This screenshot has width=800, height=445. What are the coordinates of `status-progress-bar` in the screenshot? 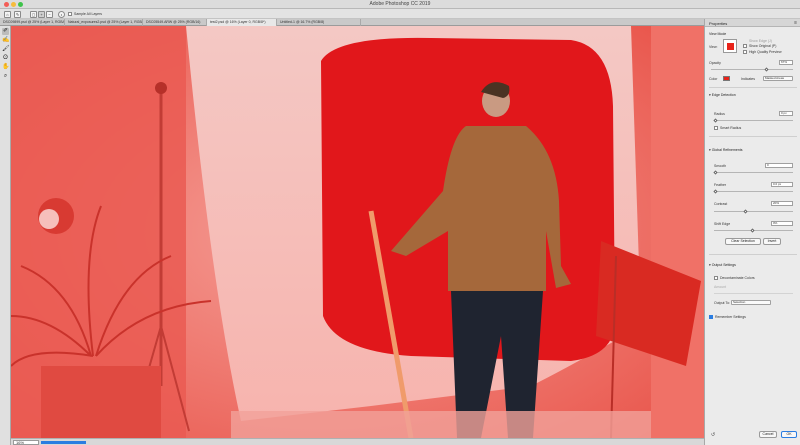 It's located at (63, 442).